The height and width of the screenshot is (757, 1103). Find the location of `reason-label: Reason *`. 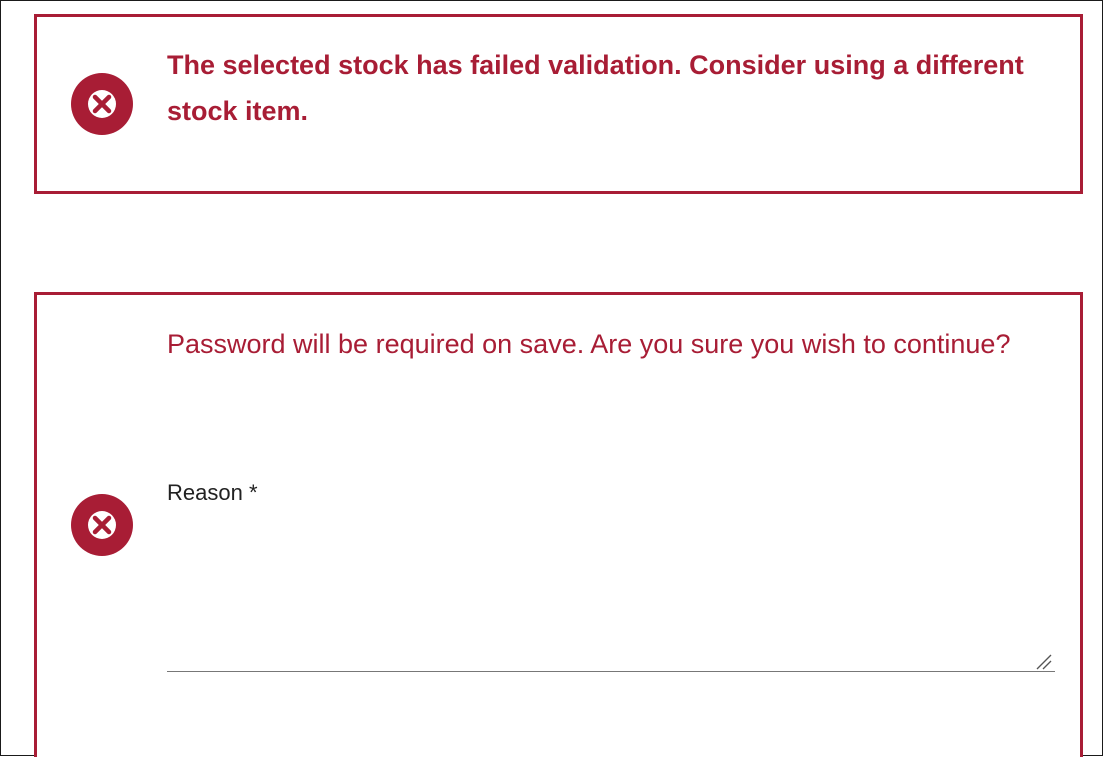

reason-label: Reason * is located at coordinates (212, 492).